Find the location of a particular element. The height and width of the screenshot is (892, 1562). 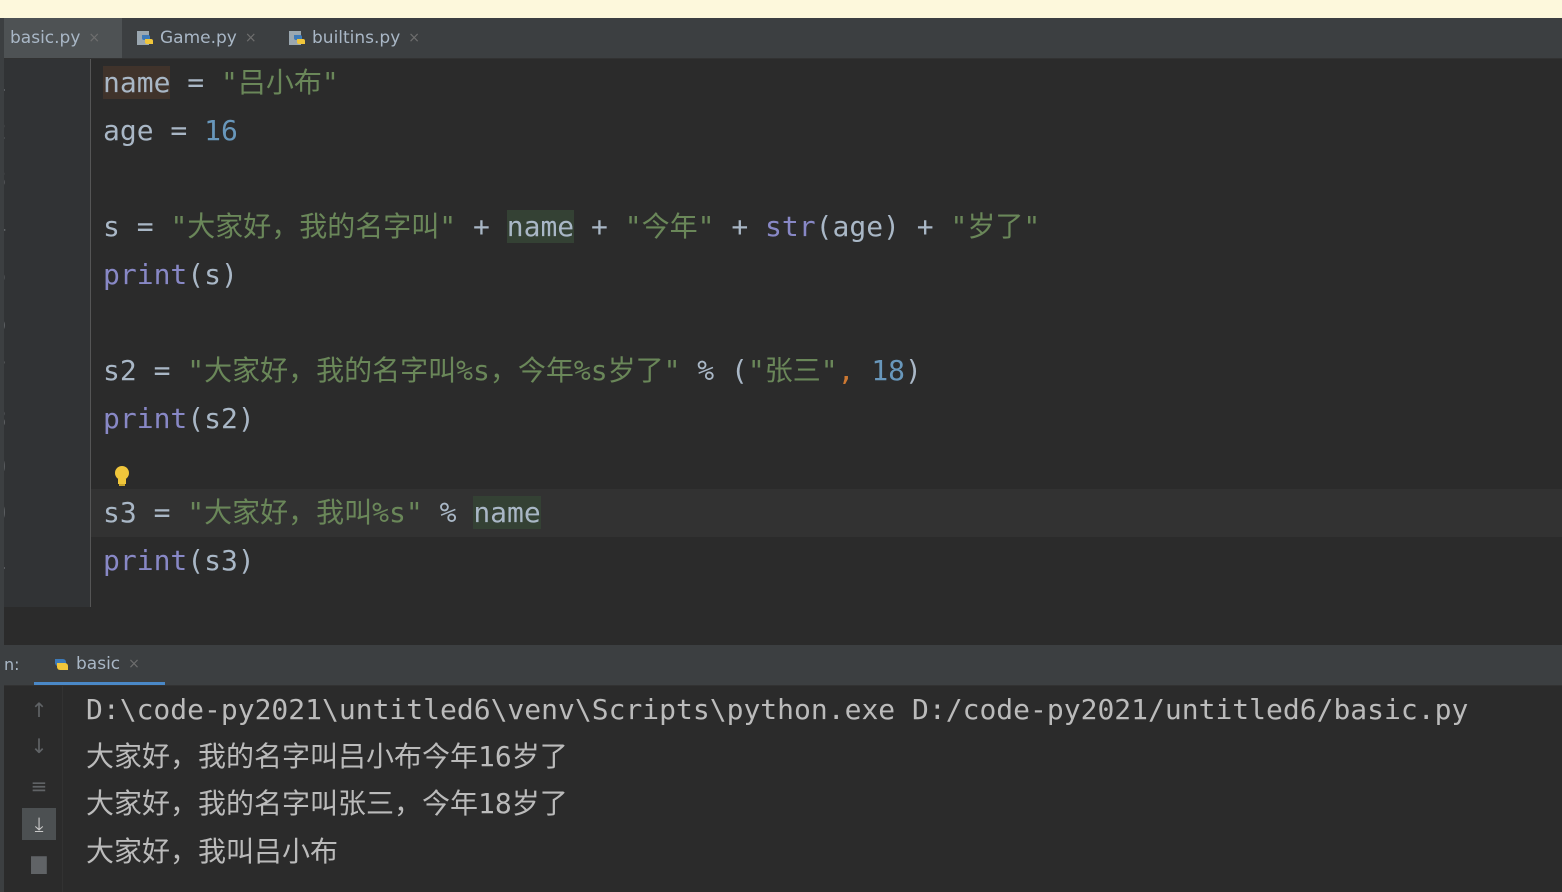

code-line-11: print(s3) is located at coordinates (179, 560).